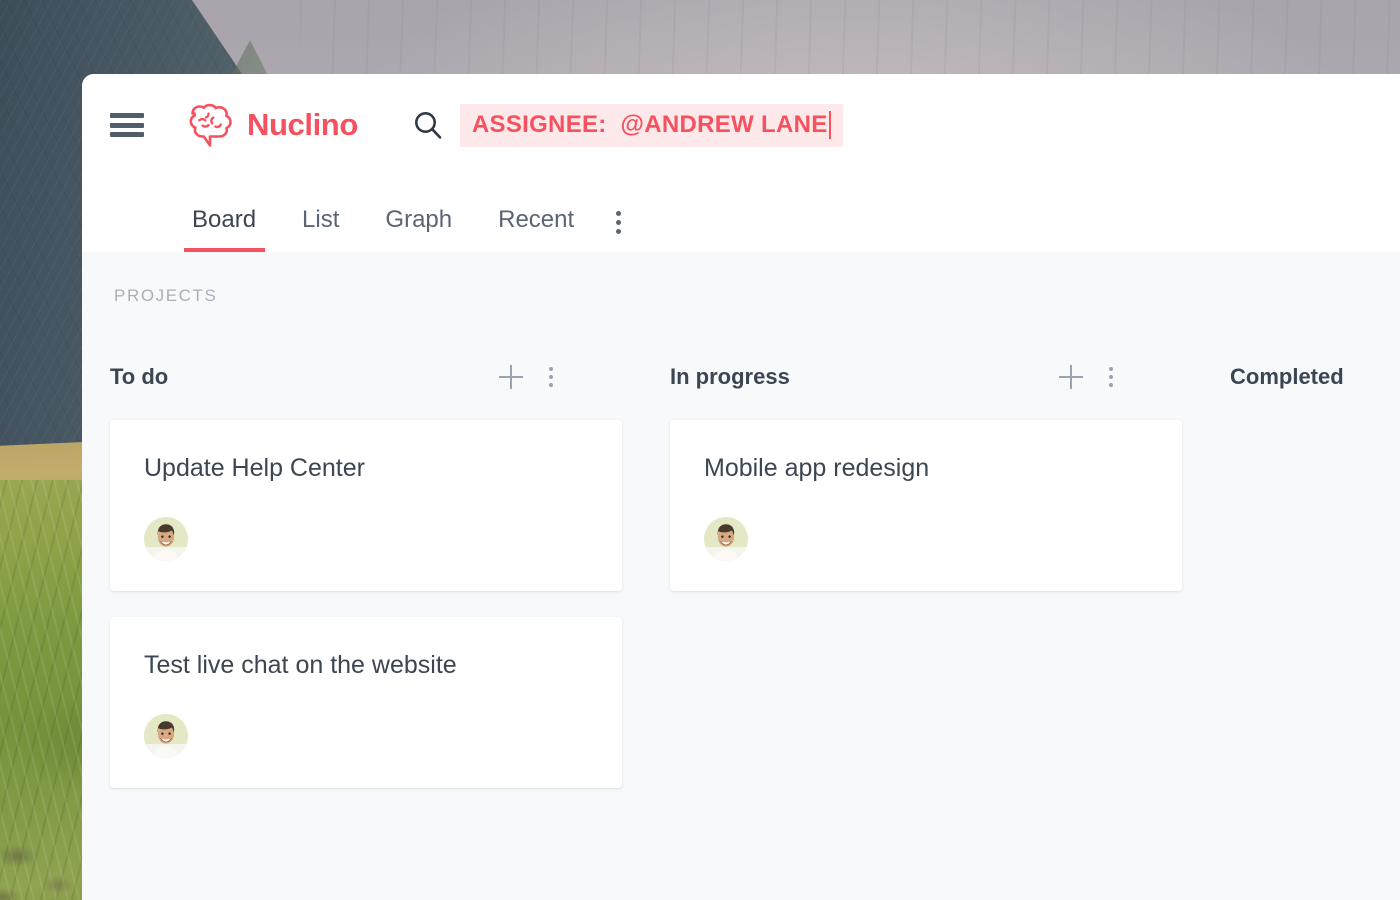 Image resolution: width=1400 pixels, height=900 pixels. I want to click on tab-board-label: Board, so click(224, 219).